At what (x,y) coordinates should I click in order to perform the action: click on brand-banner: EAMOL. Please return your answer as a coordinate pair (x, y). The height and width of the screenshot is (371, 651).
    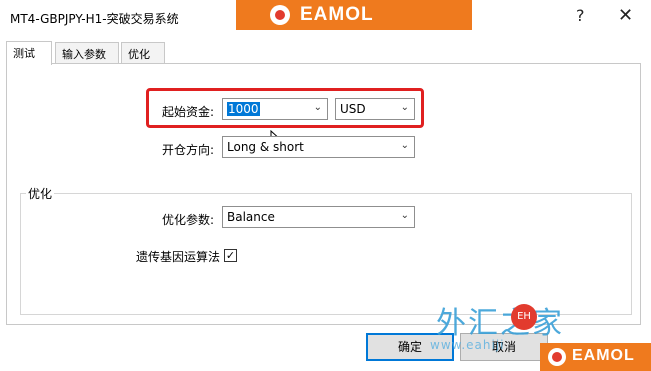
    Looking at the image, I should click on (354, 15).